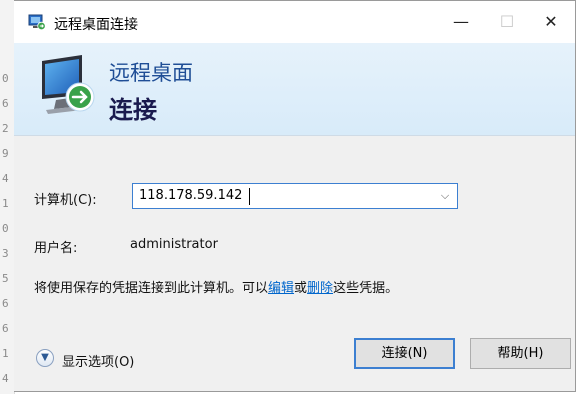 This screenshot has width=578, height=394. I want to click on saved-credentials-text: 将使用保存的凭据连接到此计算机。可以编辑或删除这些凭据。, so click(216, 286).